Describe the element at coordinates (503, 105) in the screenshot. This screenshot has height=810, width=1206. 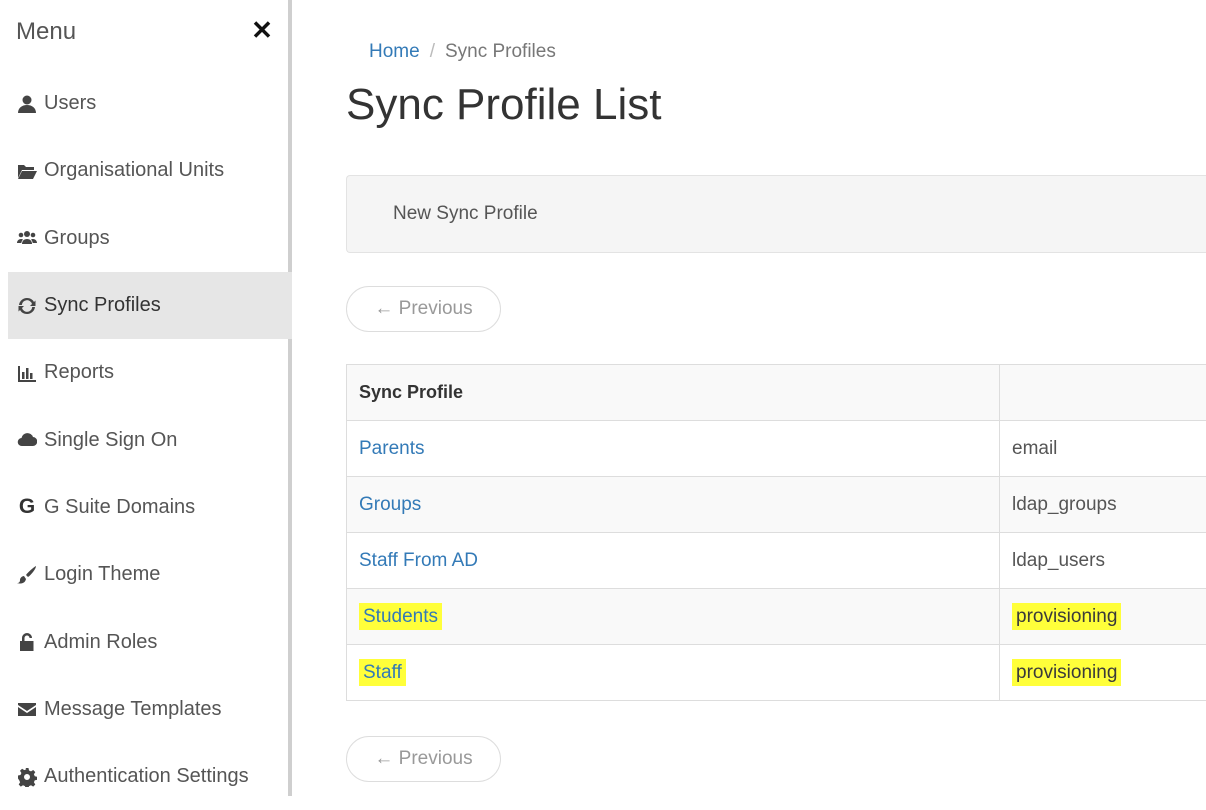
I see `page-title: Sync Profile List` at that location.